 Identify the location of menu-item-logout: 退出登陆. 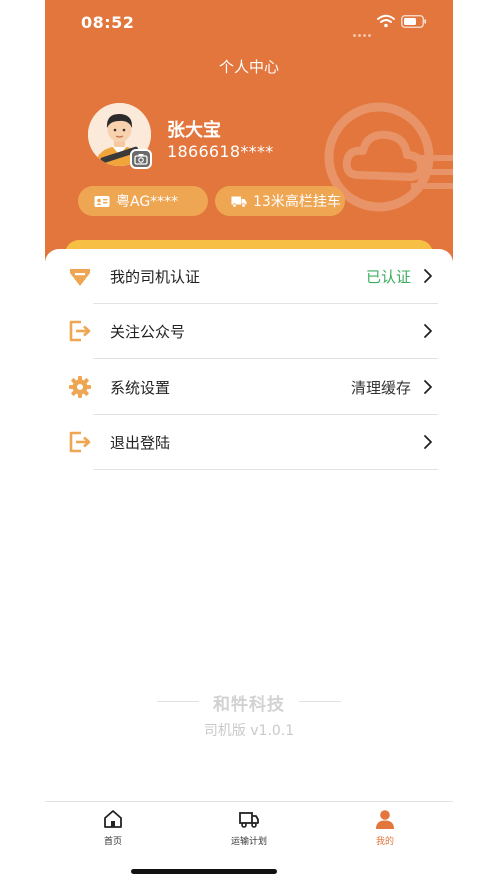
(249, 442).